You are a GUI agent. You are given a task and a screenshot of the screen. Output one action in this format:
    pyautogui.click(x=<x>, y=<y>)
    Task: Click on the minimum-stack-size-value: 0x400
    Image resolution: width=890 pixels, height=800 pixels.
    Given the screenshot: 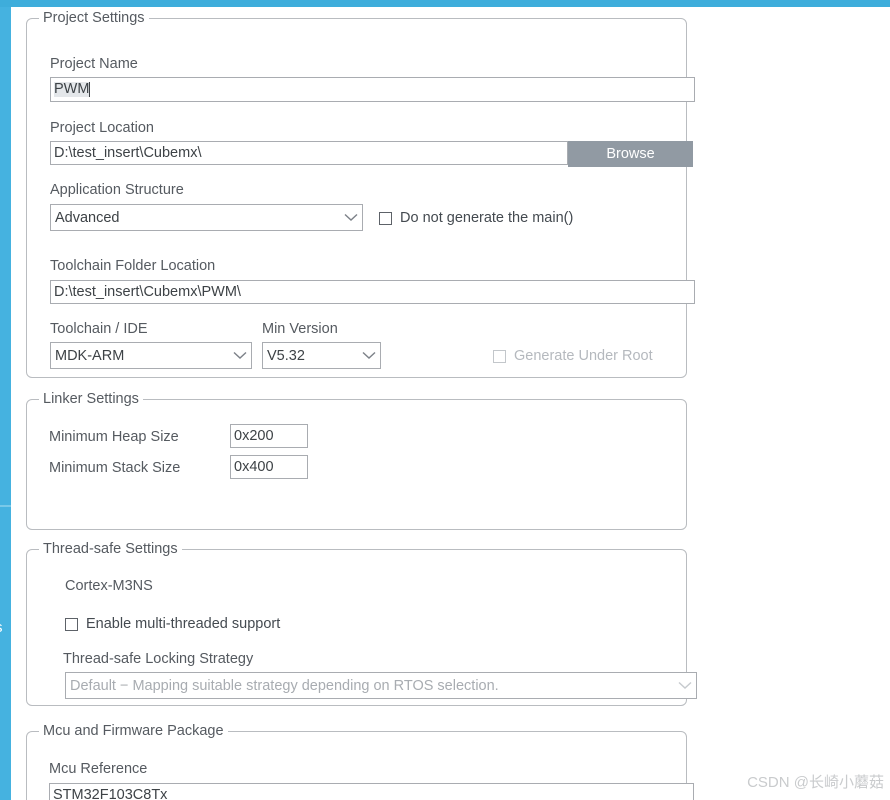 What is the action you would take?
    pyautogui.click(x=254, y=466)
    